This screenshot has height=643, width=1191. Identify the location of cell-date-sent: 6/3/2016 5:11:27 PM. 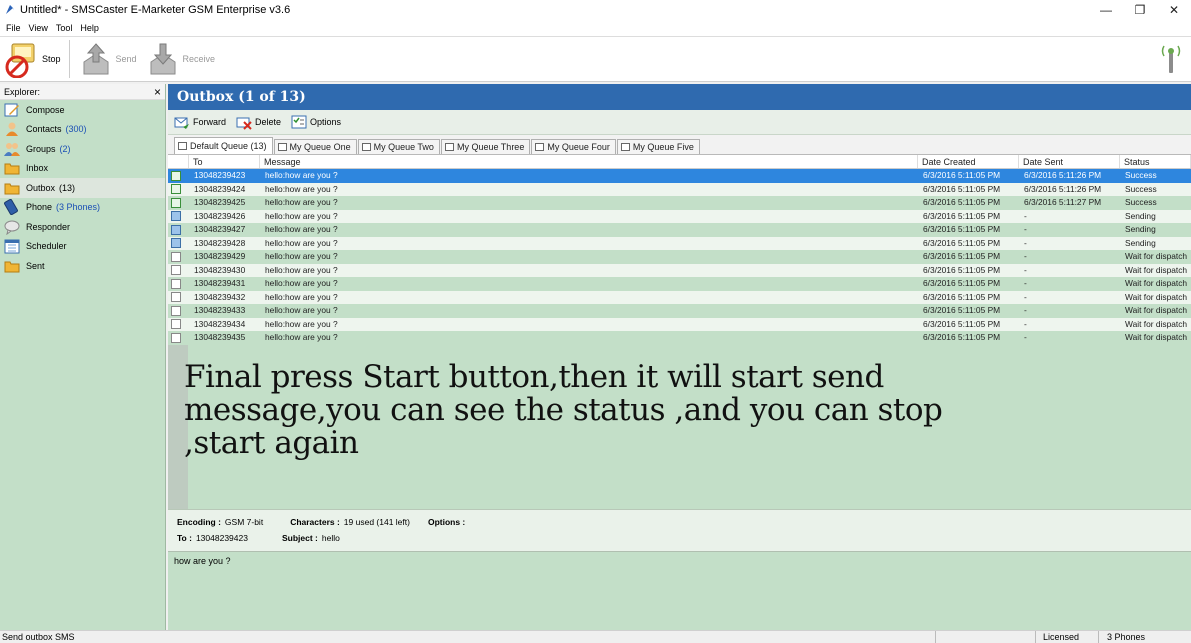
(1063, 202).